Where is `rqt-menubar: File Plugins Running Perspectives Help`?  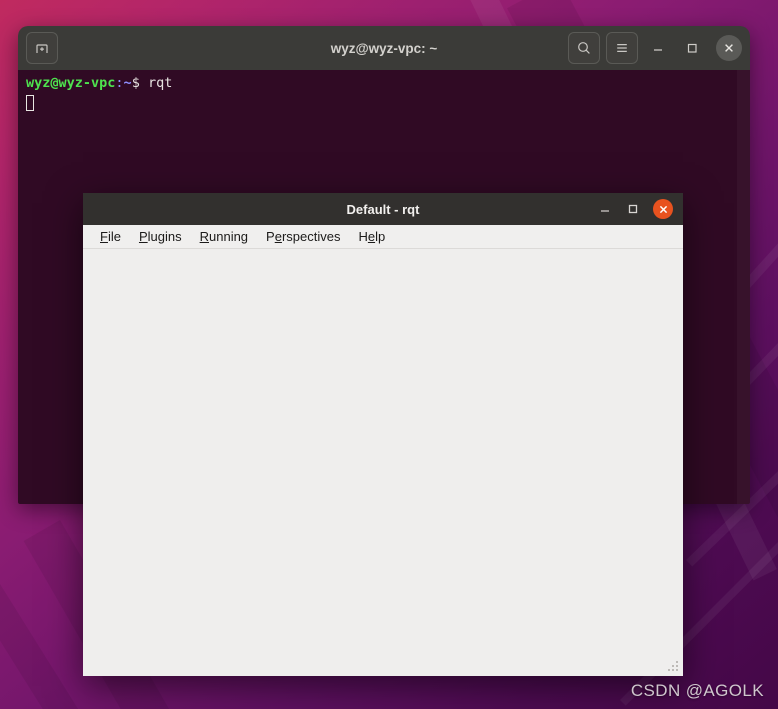 rqt-menubar: File Plugins Running Perspectives Help is located at coordinates (383, 237).